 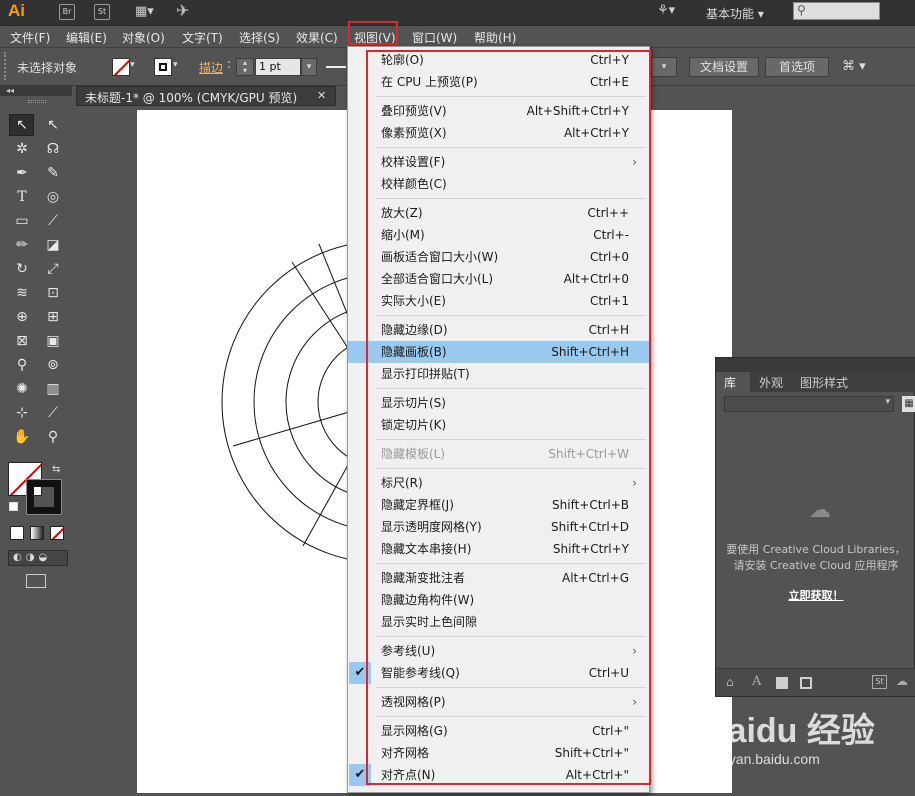 I want to click on rotate-tool-icon: ↻, so click(x=22, y=269).